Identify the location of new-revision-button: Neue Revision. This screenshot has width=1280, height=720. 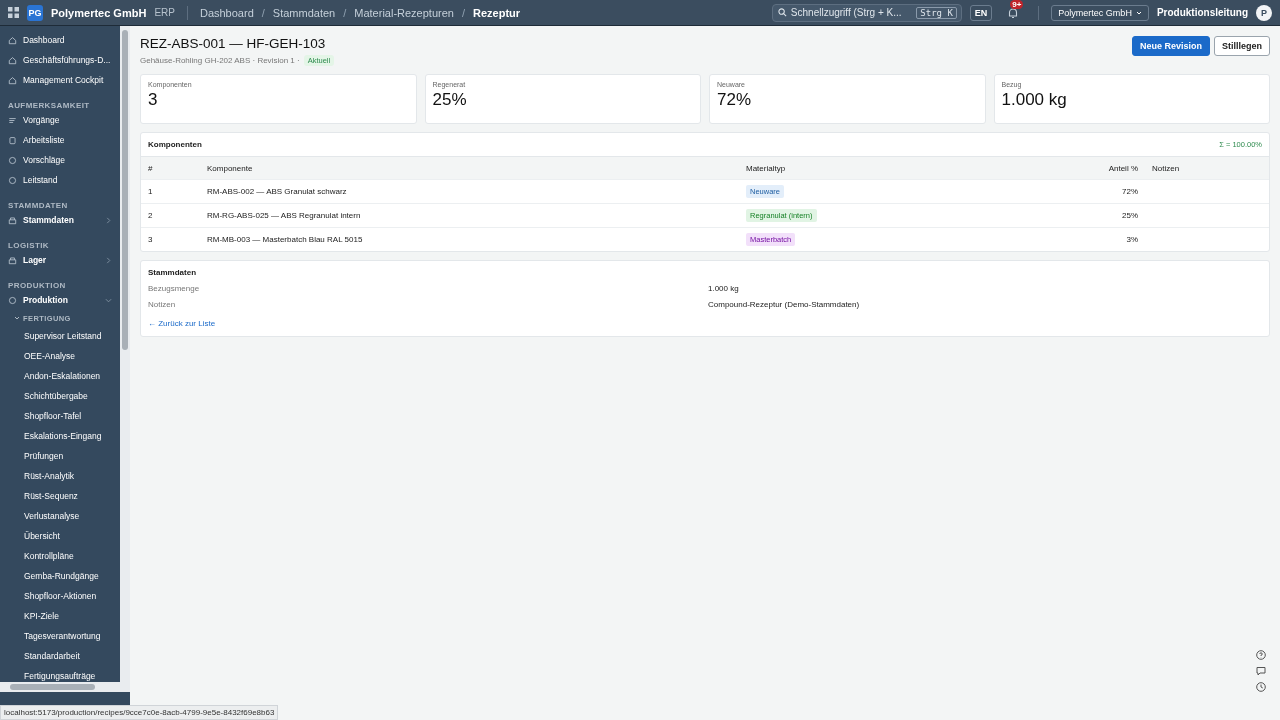
(1170, 46).